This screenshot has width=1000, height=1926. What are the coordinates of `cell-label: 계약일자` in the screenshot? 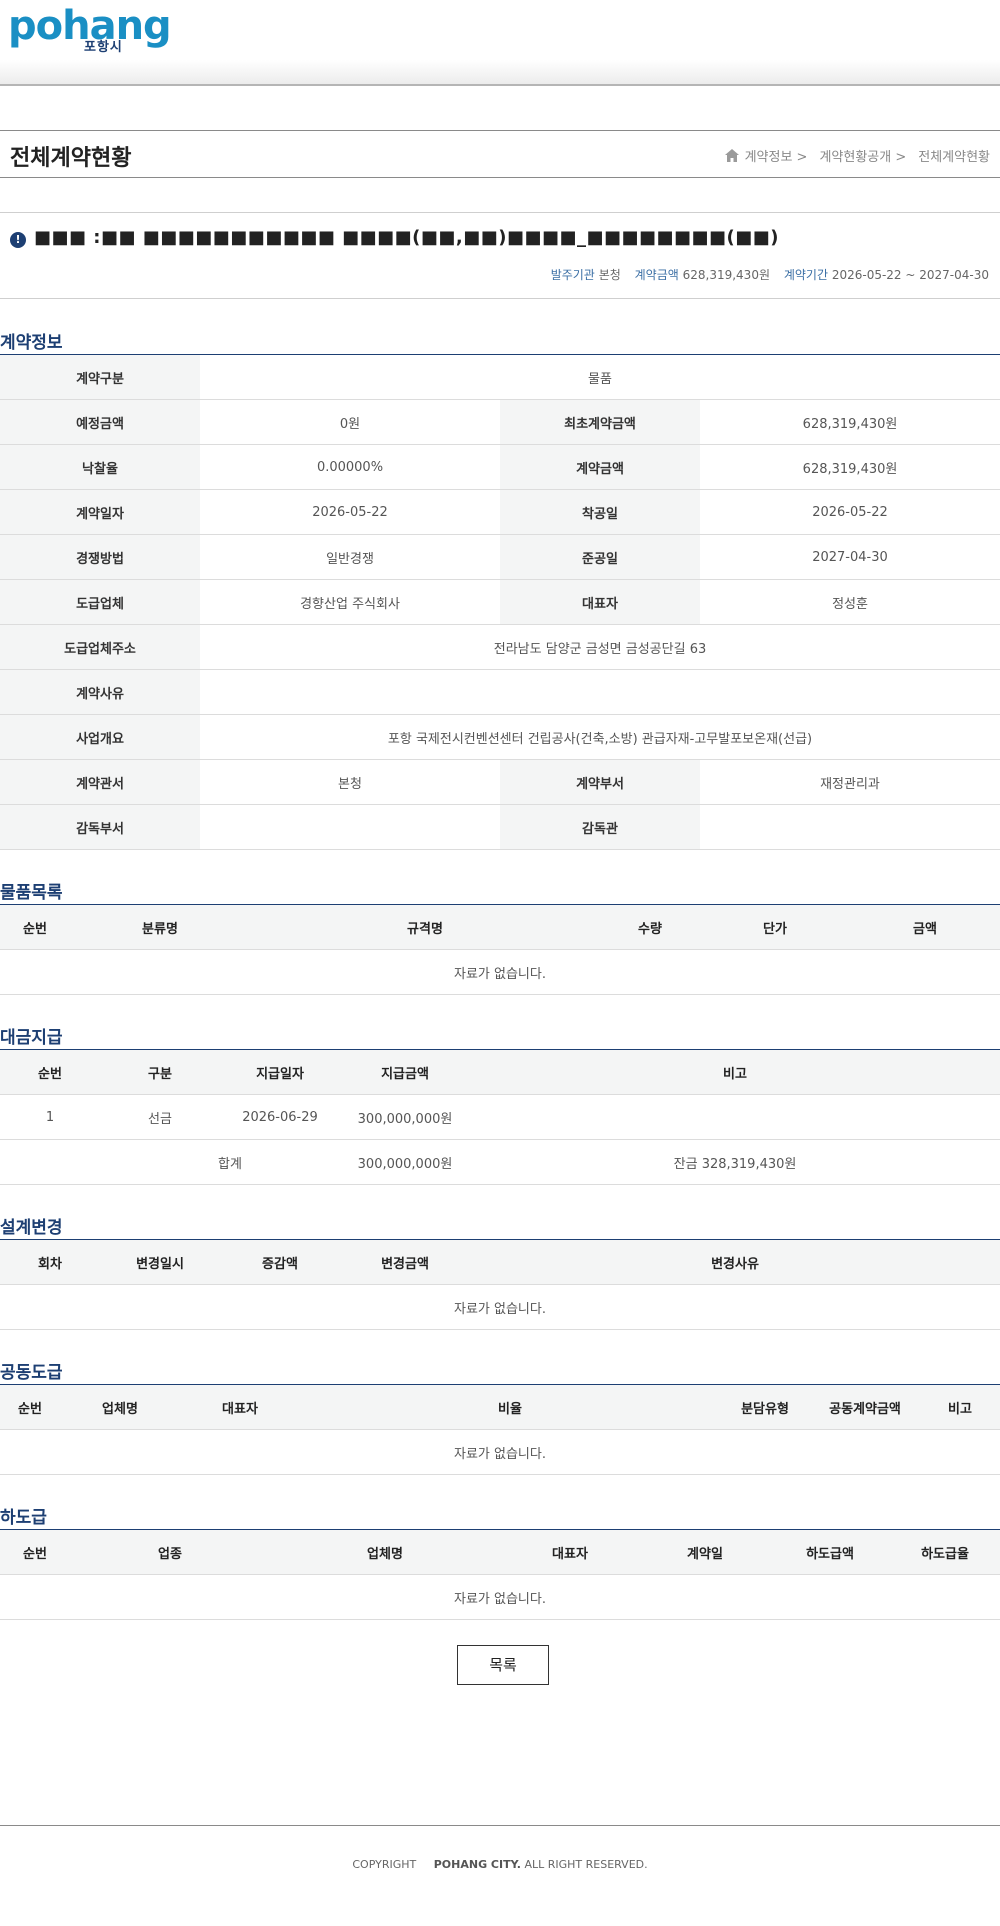 It's located at (100, 512).